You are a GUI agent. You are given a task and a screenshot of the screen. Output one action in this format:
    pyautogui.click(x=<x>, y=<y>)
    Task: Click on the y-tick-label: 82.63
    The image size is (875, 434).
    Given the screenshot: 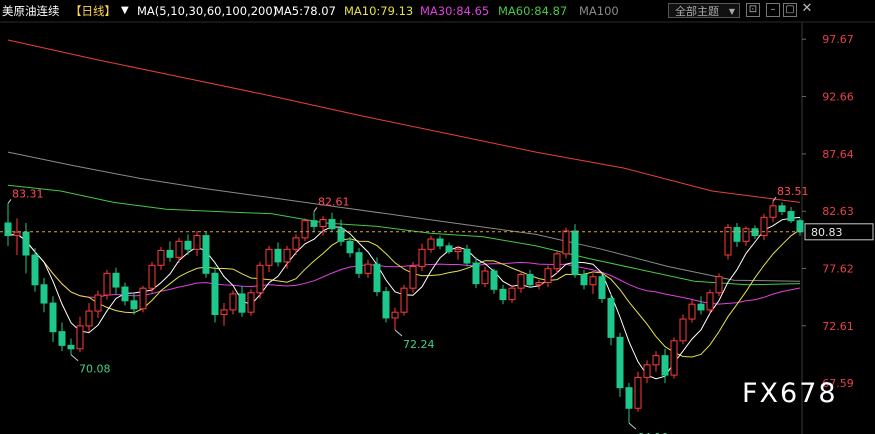 What is the action you would take?
    pyautogui.click(x=838, y=211)
    